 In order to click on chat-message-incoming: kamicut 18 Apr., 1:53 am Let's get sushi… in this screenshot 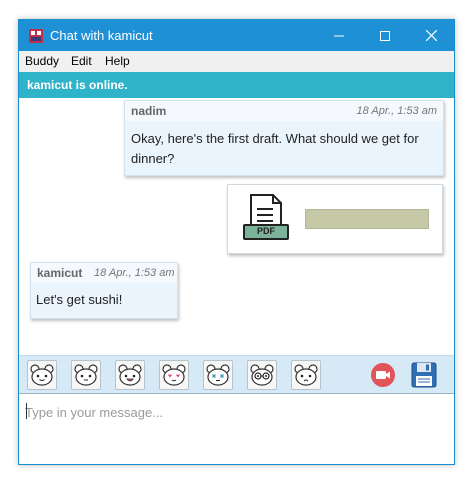, I will do `click(104, 290)`.